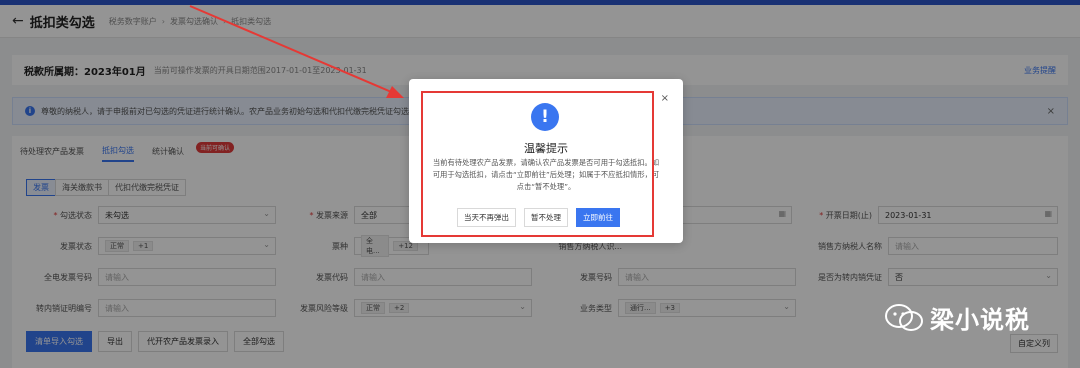  I want to click on annotation-arrow-head, so click(395, 92).